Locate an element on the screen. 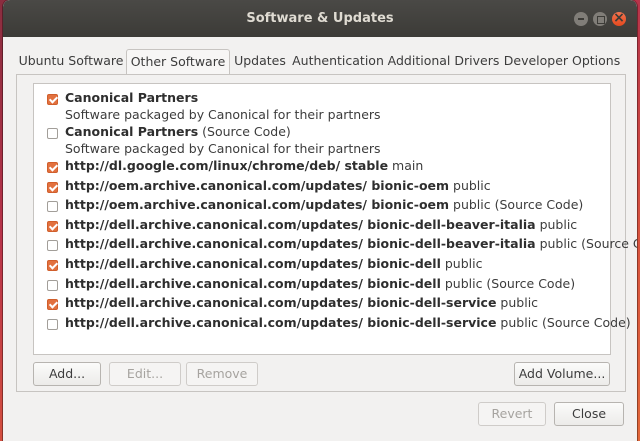 The image size is (640, 441). title-bar: Software & Updates is located at coordinates (320, 18).